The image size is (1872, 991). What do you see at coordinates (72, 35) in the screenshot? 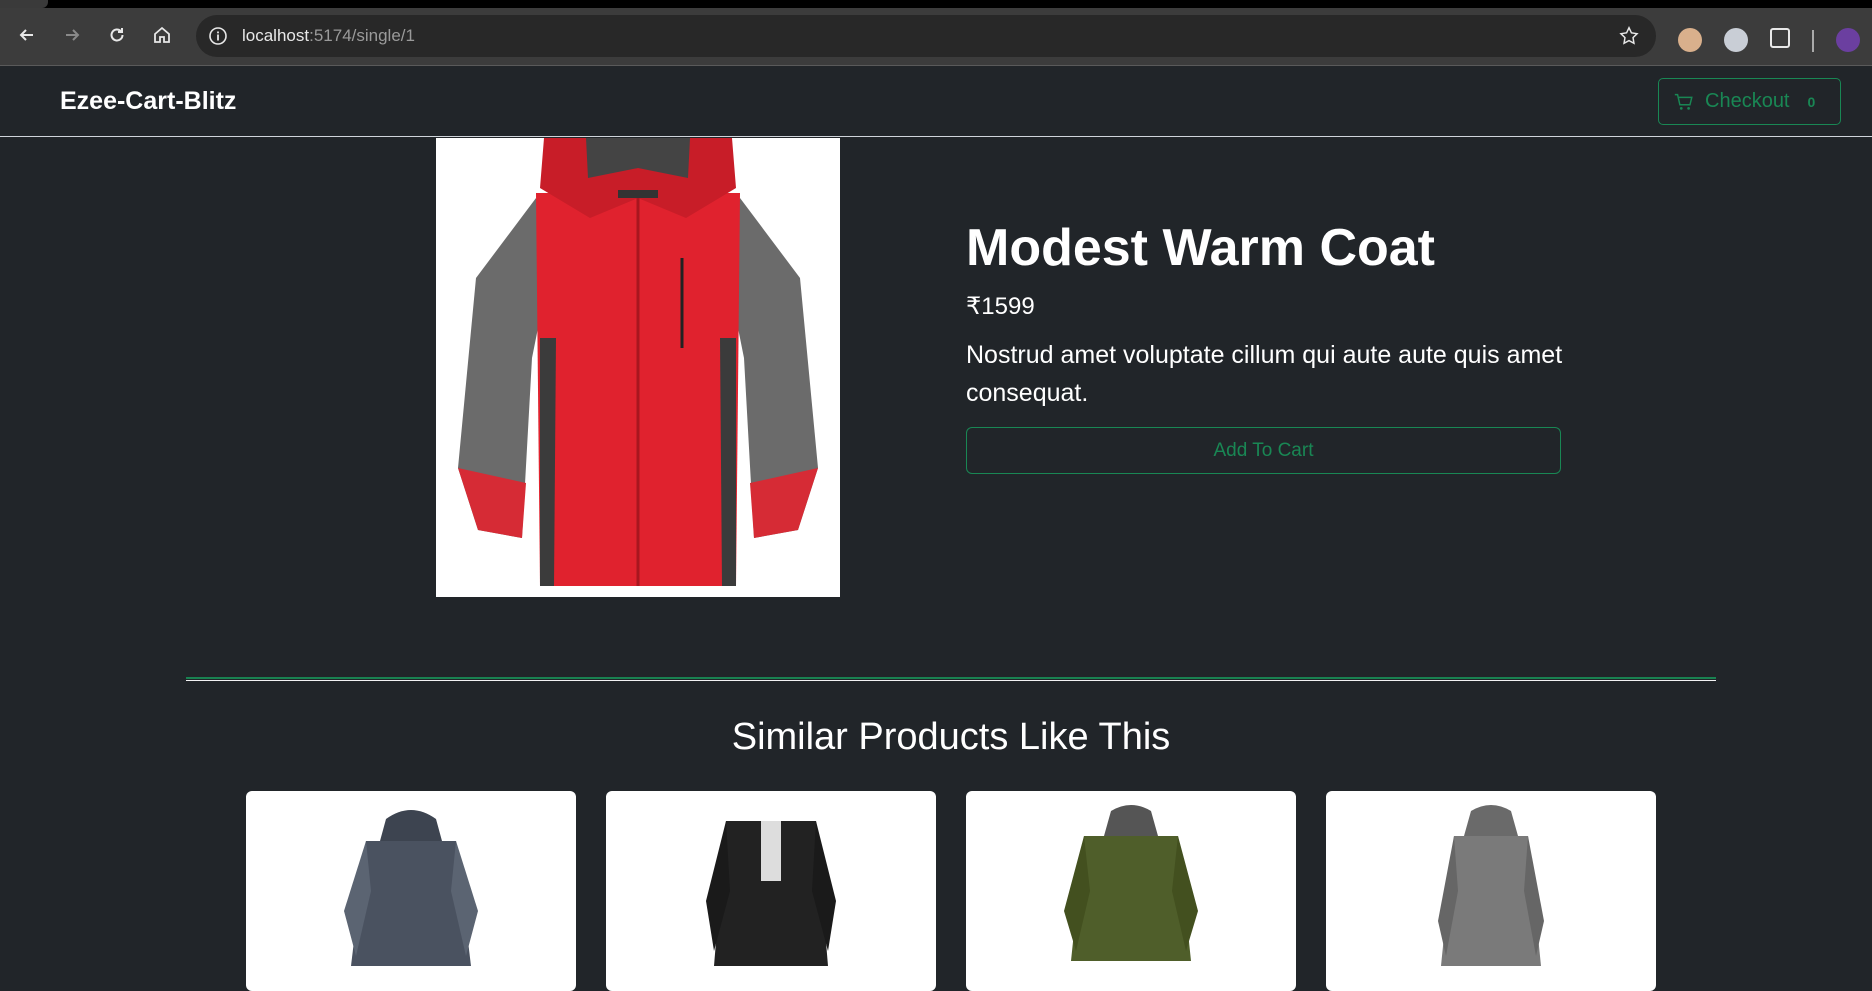
I see `forward-icon` at bounding box center [72, 35].